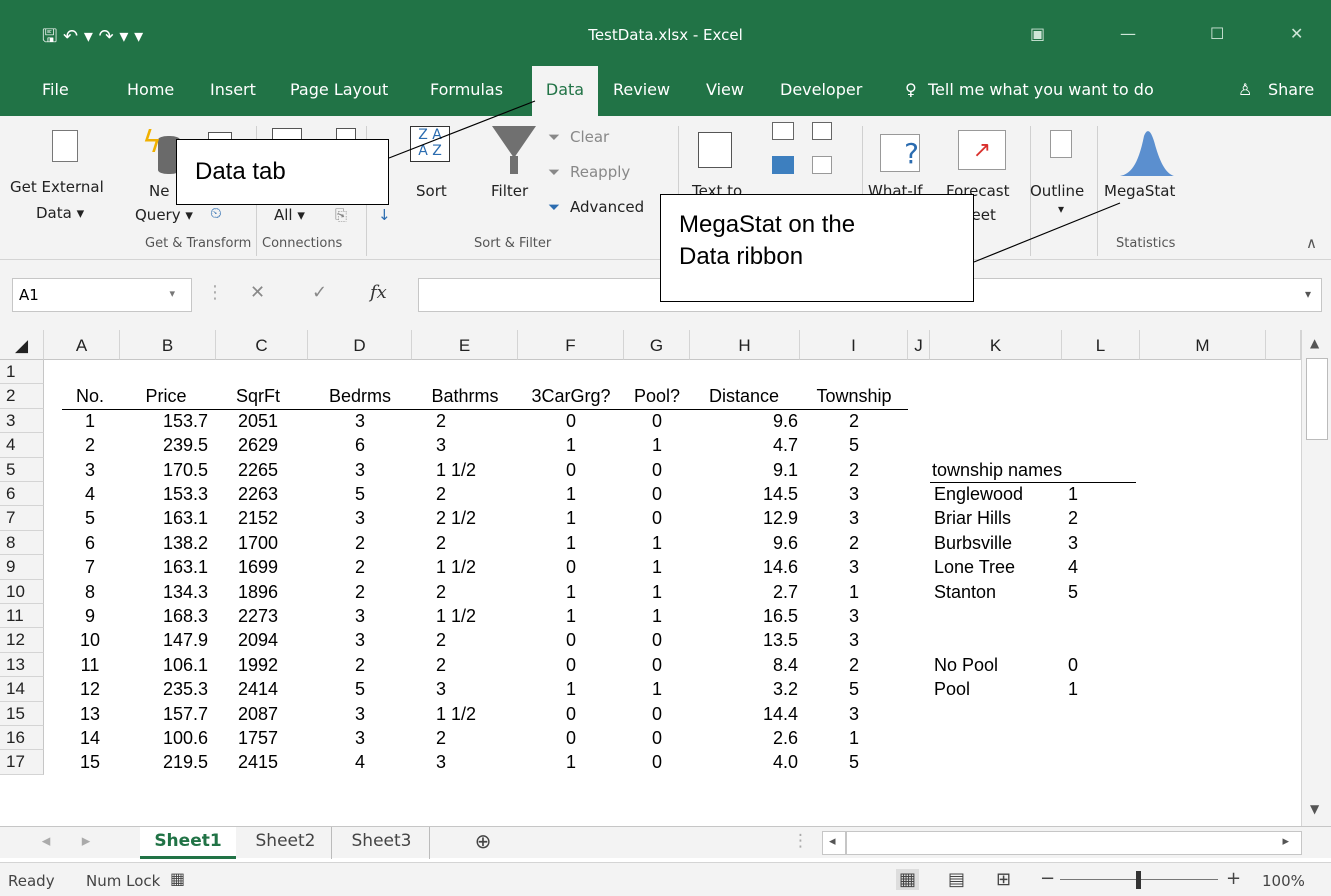  Describe the element at coordinates (1314, 343) in the screenshot. I see `scroll-up-icon: ▲` at that location.